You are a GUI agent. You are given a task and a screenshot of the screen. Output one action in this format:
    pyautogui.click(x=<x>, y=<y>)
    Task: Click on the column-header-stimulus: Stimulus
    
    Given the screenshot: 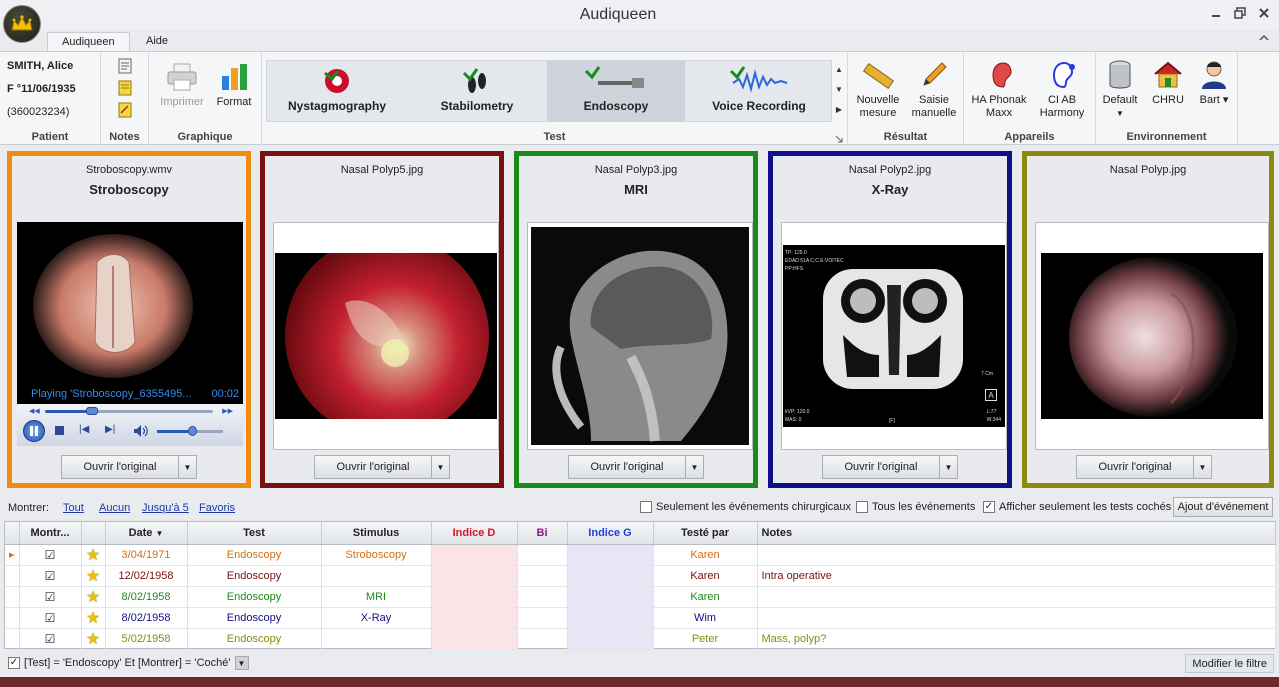 What is the action you would take?
    pyautogui.click(x=376, y=533)
    